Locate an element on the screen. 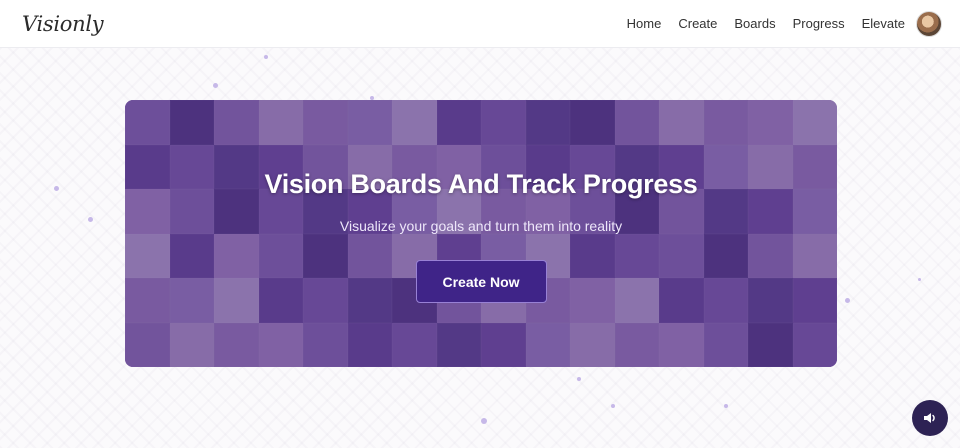  main-nav: Home Create Boards Progress Elevate is located at coordinates (776, 23).